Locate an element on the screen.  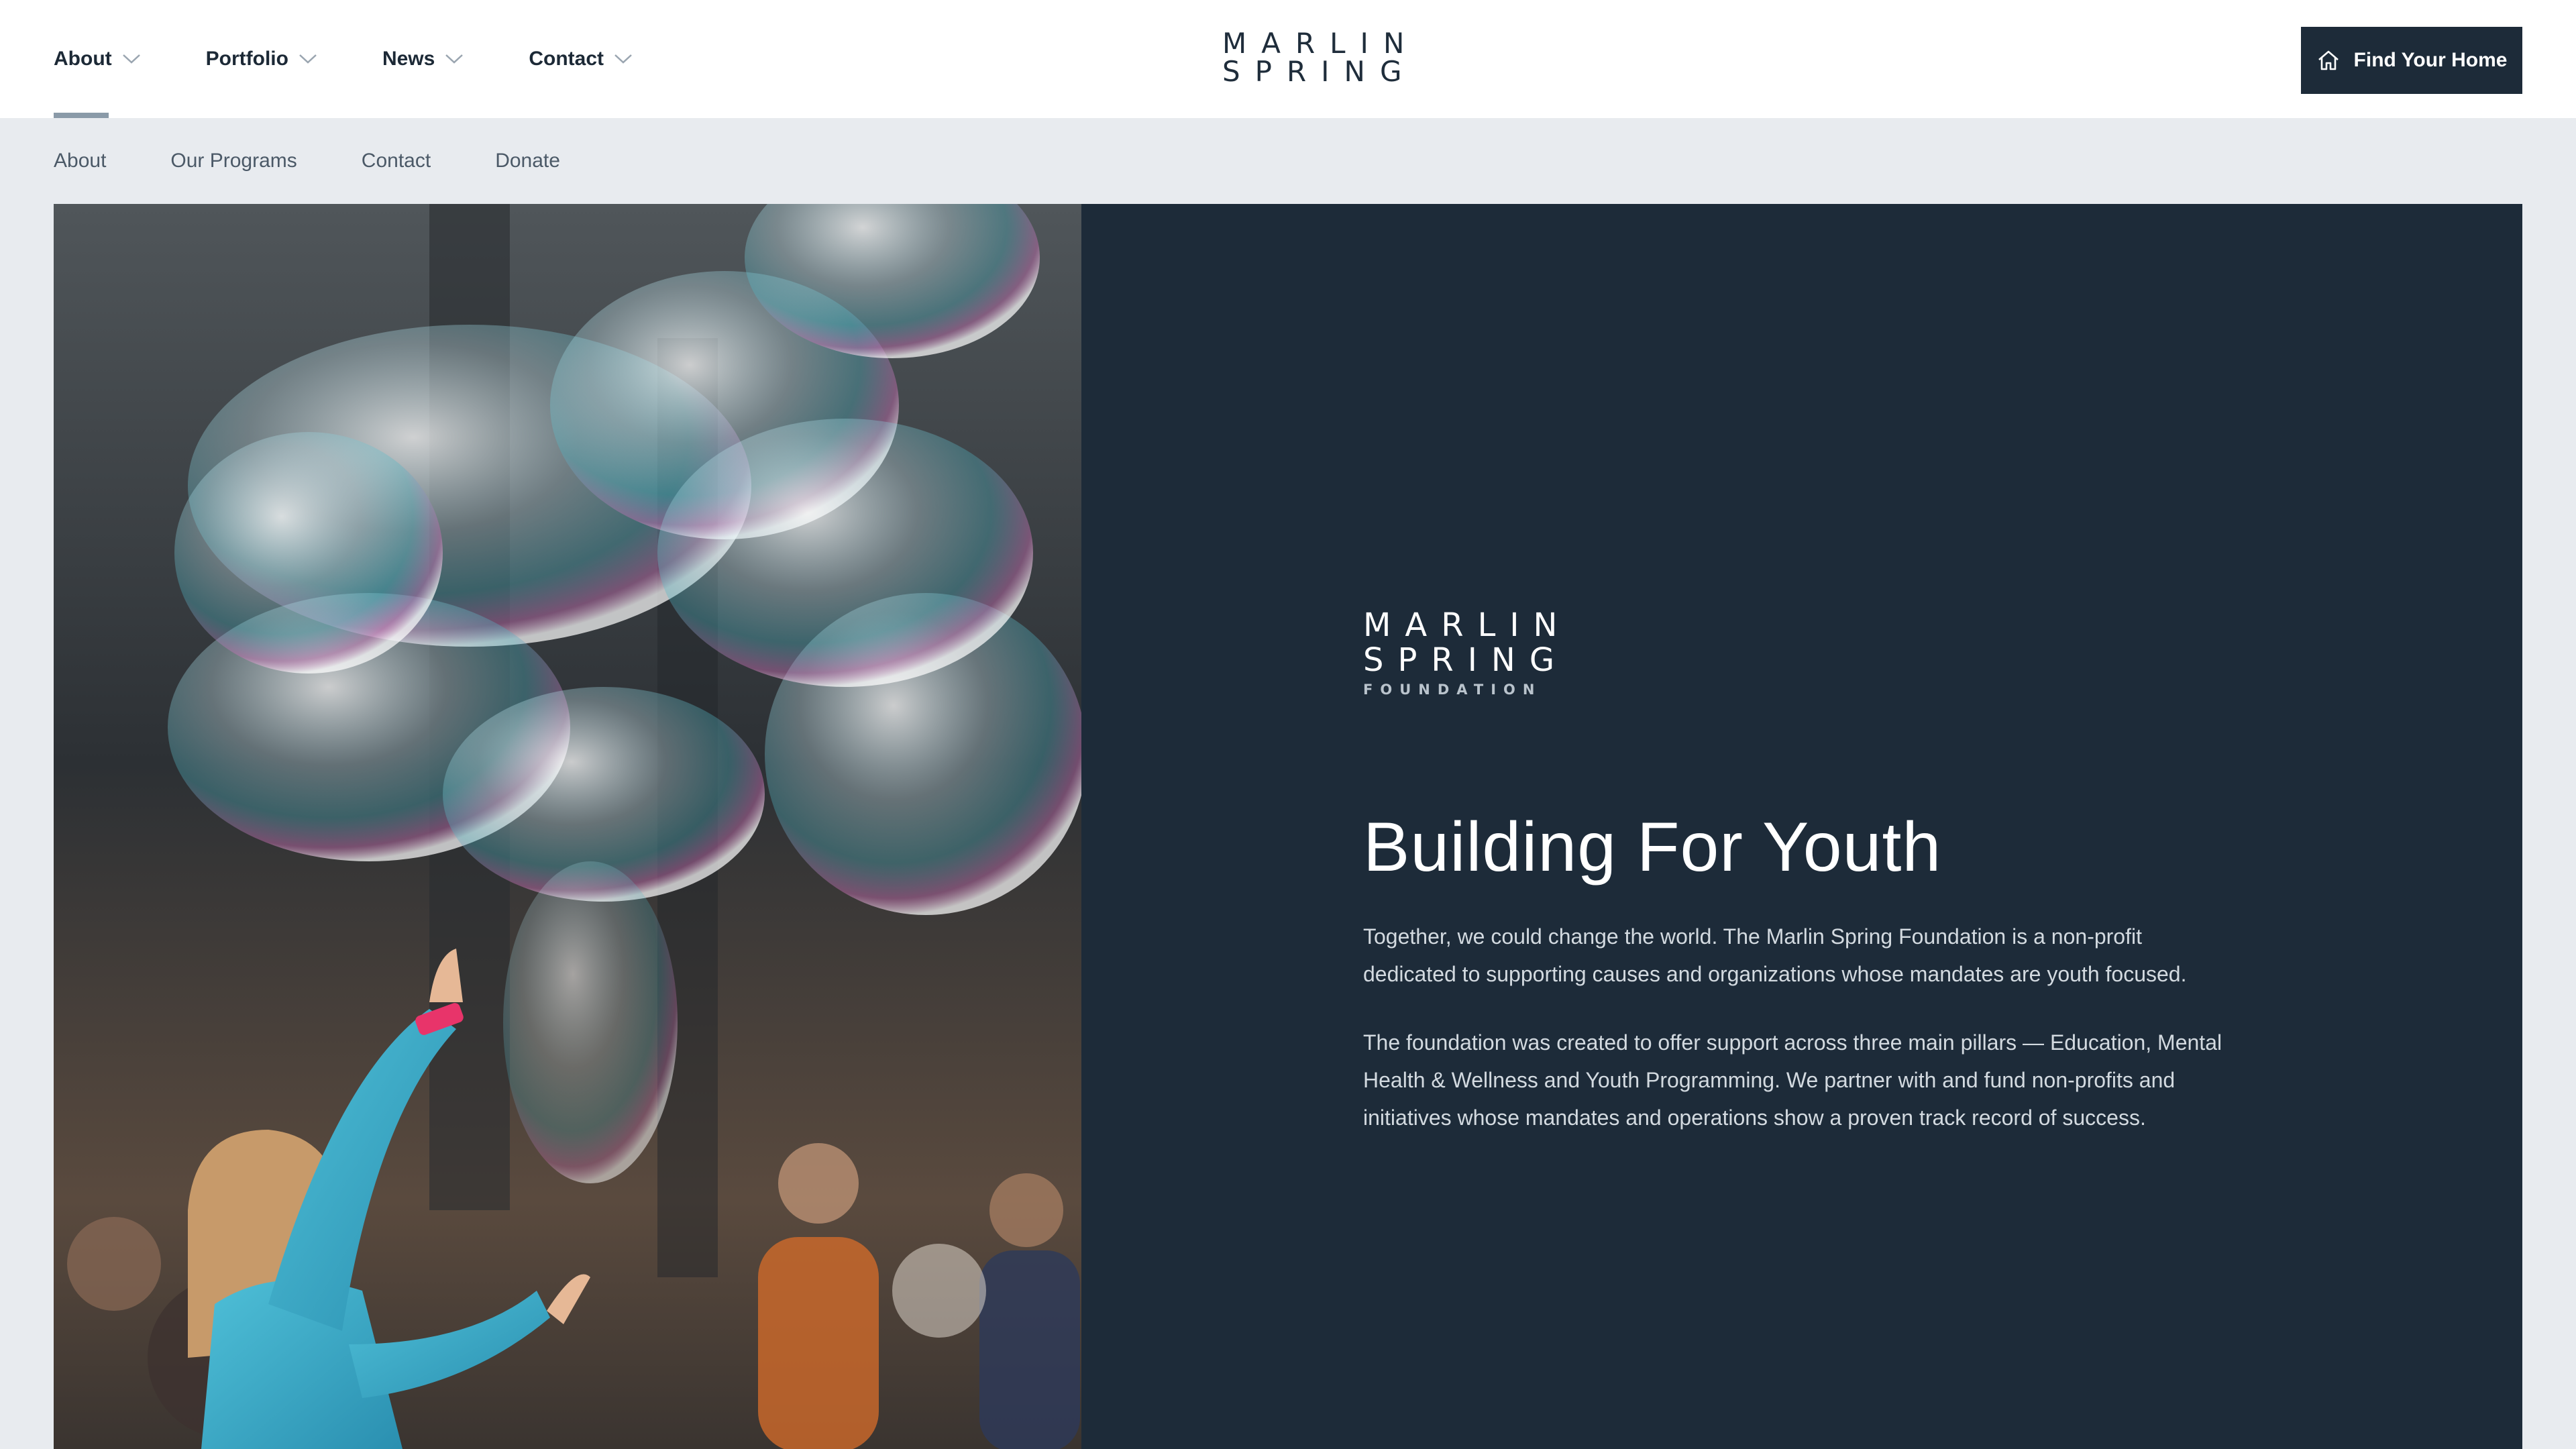
nav-news: News is located at coordinates (423, 59).